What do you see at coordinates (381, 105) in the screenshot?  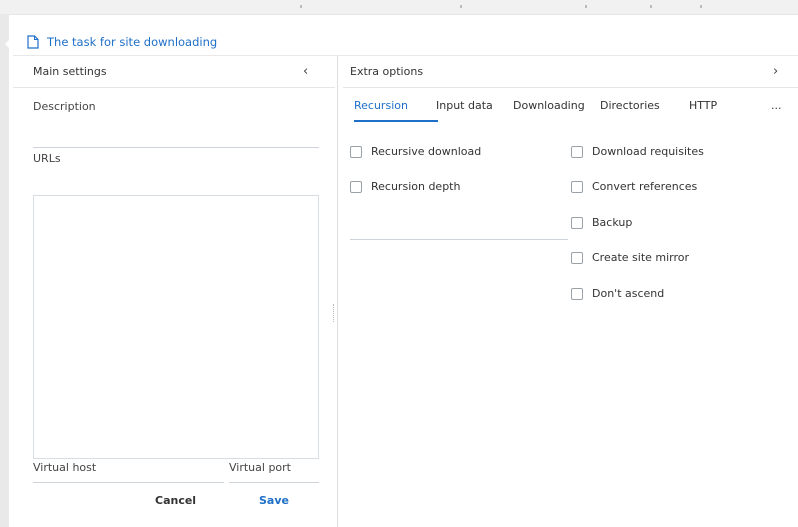 I see `tab-recursion: Recursion` at bounding box center [381, 105].